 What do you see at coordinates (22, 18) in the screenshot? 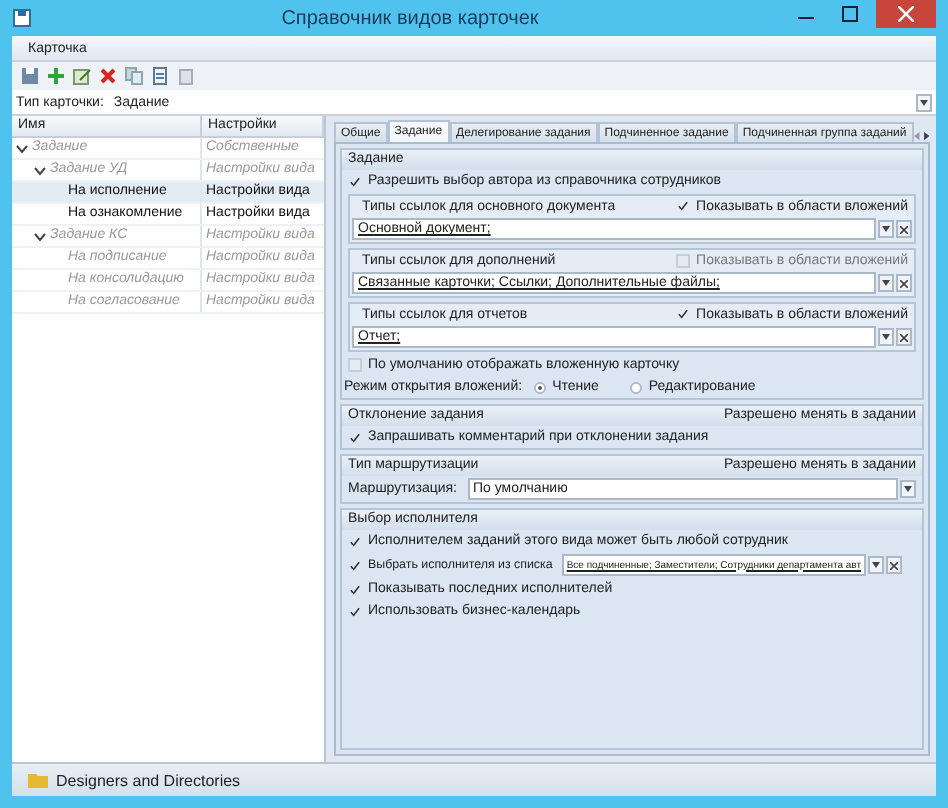
I see `window-icon` at bounding box center [22, 18].